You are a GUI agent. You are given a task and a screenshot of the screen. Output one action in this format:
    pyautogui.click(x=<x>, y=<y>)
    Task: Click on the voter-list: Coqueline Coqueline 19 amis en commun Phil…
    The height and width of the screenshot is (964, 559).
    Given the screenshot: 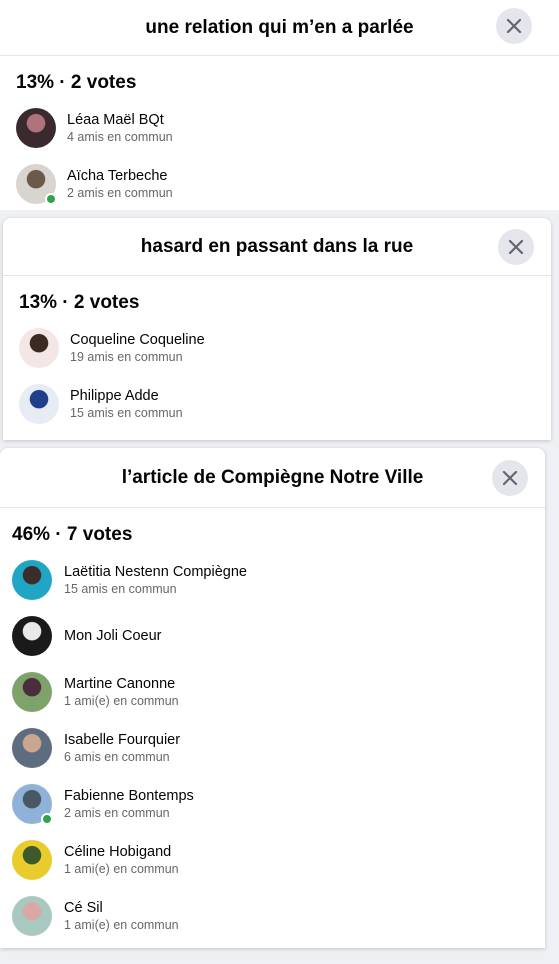 What is the action you would take?
    pyautogui.click(x=277, y=376)
    